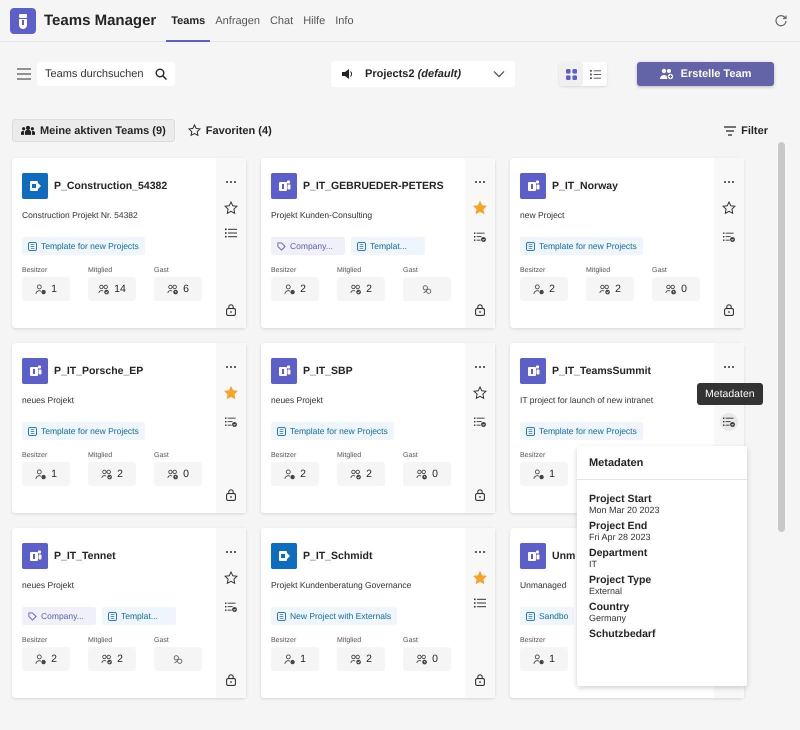 This screenshot has height=730, width=800. What do you see at coordinates (620, 499) in the screenshot?
I see `metadata-label: Project Start` at bounding box center [620, 499].